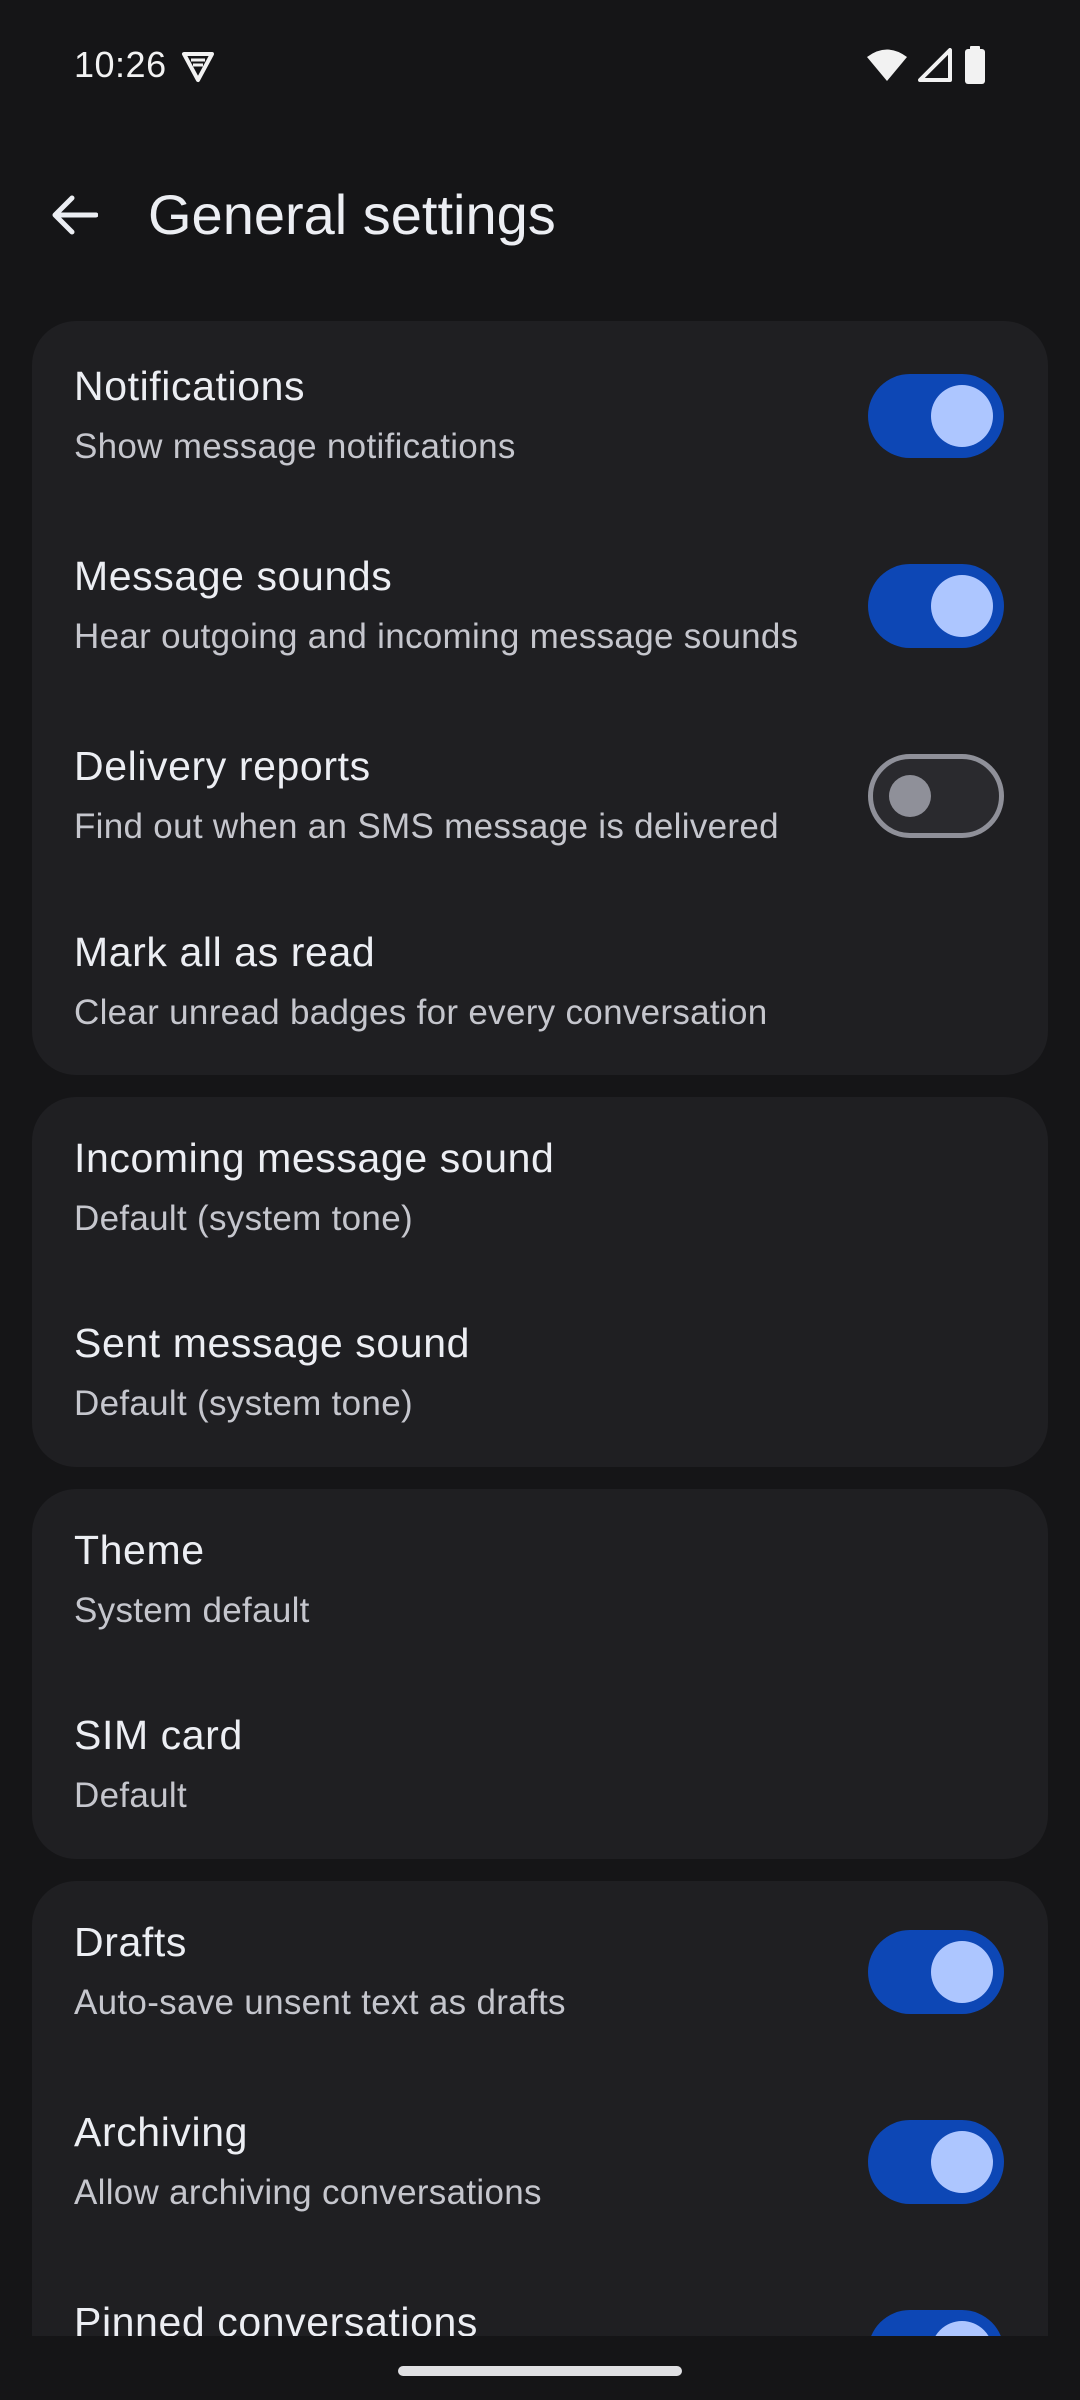 Image resolution: width=1080 pixels, height=2400 pixels. Describe the element at coordinates (314, 1158) in the screenshot. I see `setting-title: Incoming message sound` at that location.